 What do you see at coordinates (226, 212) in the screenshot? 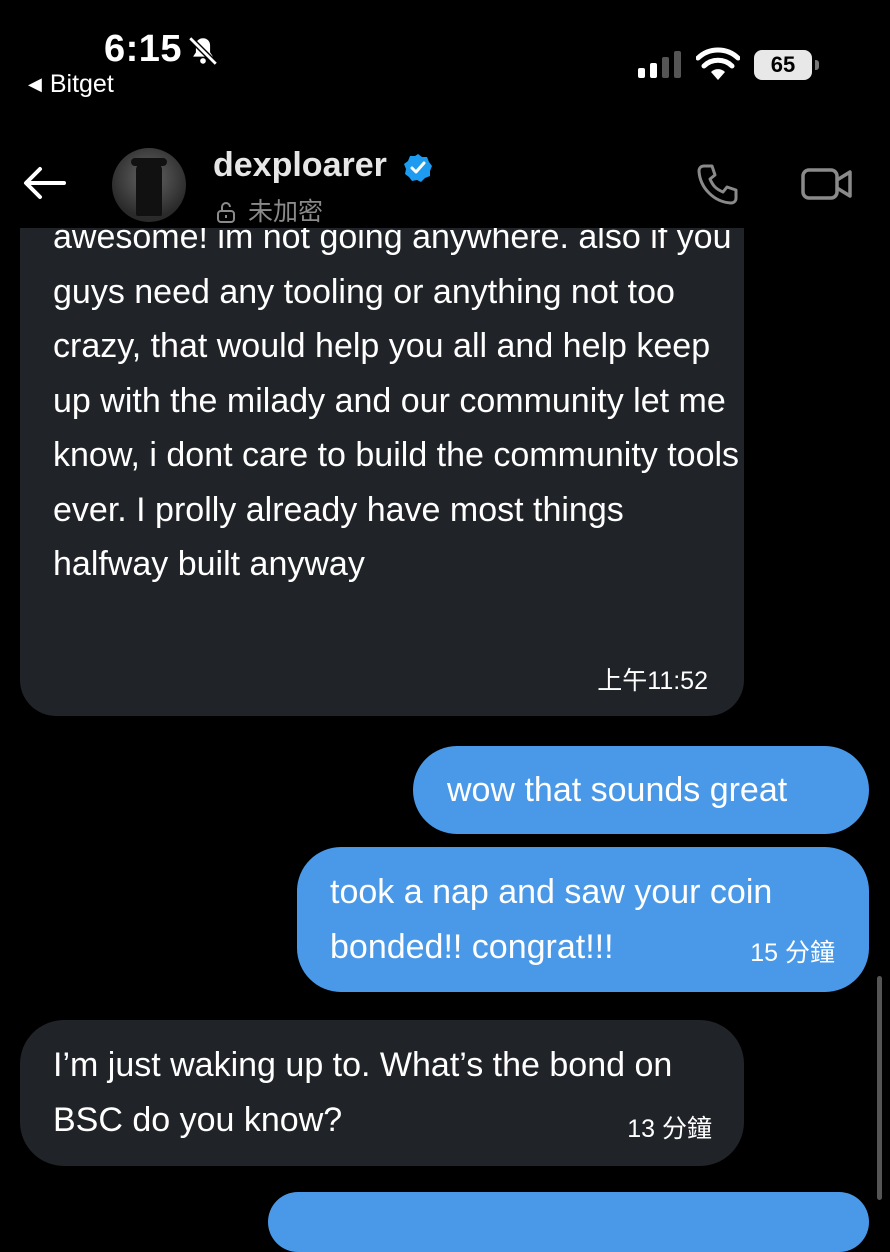
I see `lock-open-icon` at bounding box center [226, 212].